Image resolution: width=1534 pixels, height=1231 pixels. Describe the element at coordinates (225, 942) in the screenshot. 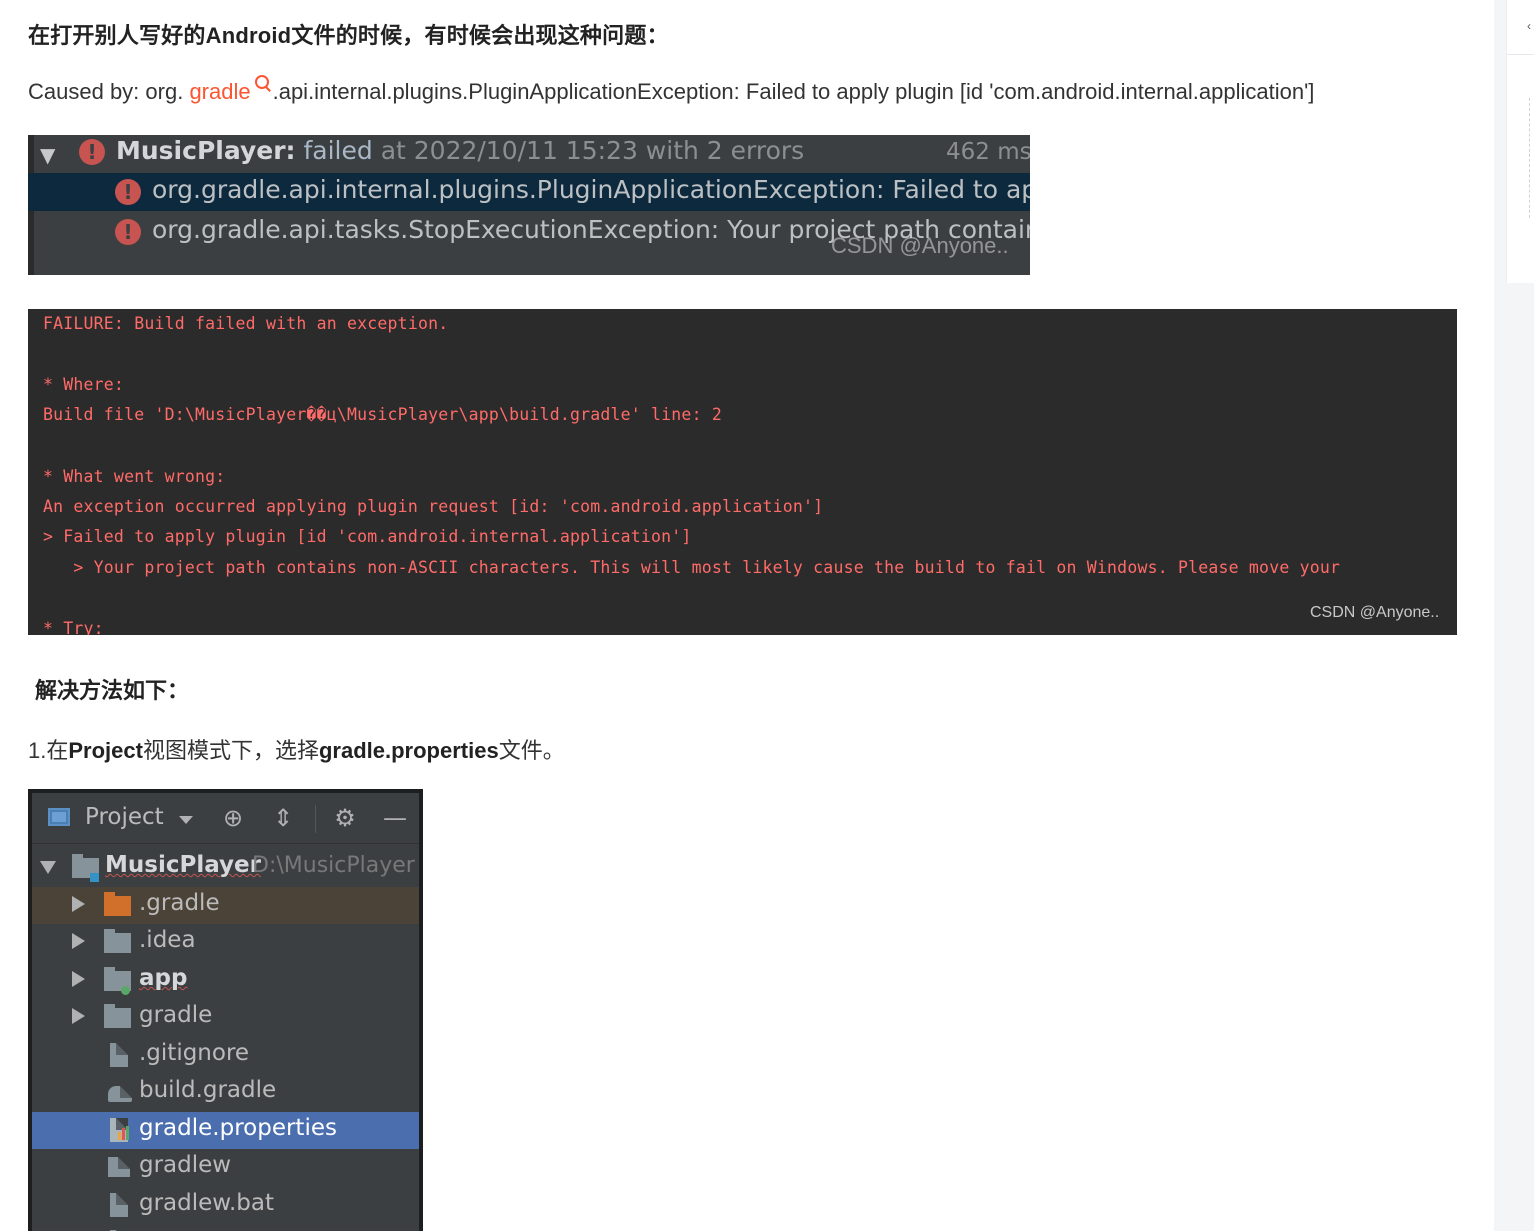

I see `tree-item: .idea` at that location.